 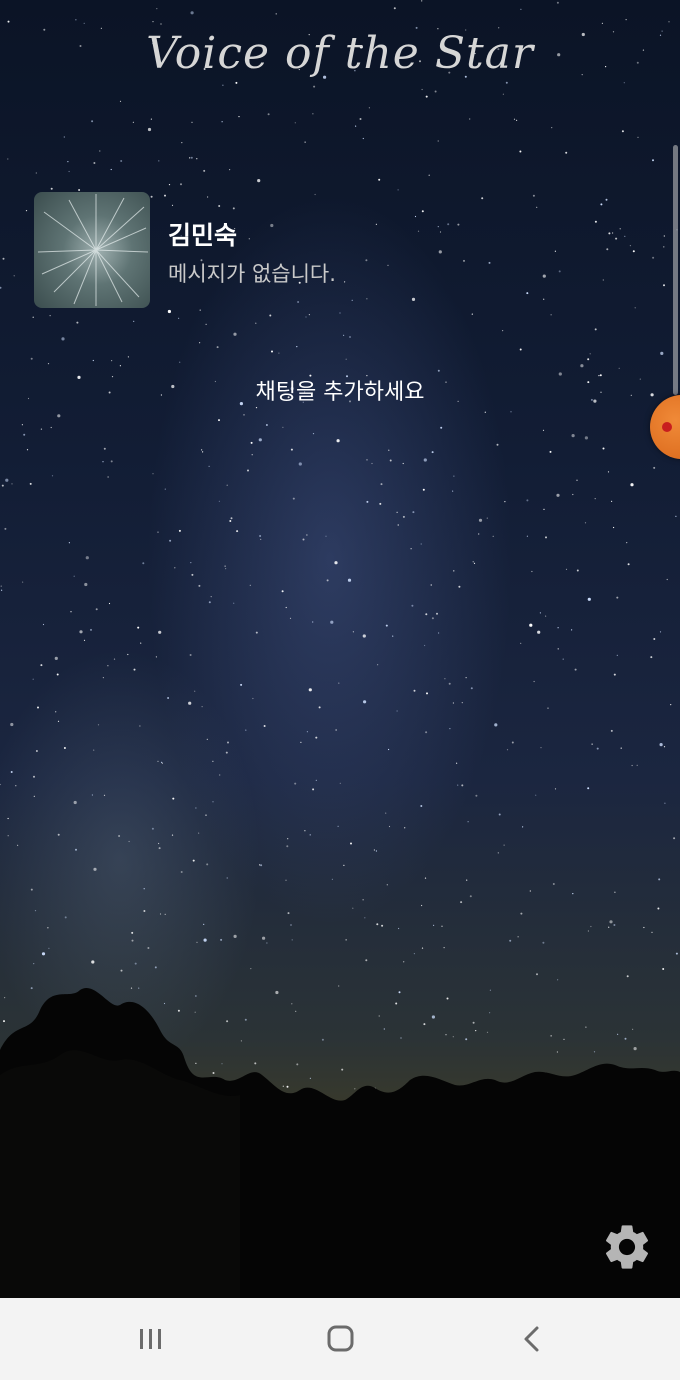 I want to click on back-icon, so click(x=531, y=1339).